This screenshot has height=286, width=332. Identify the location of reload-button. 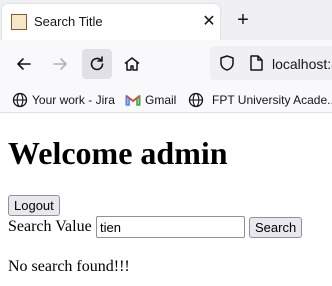
(97, 64).